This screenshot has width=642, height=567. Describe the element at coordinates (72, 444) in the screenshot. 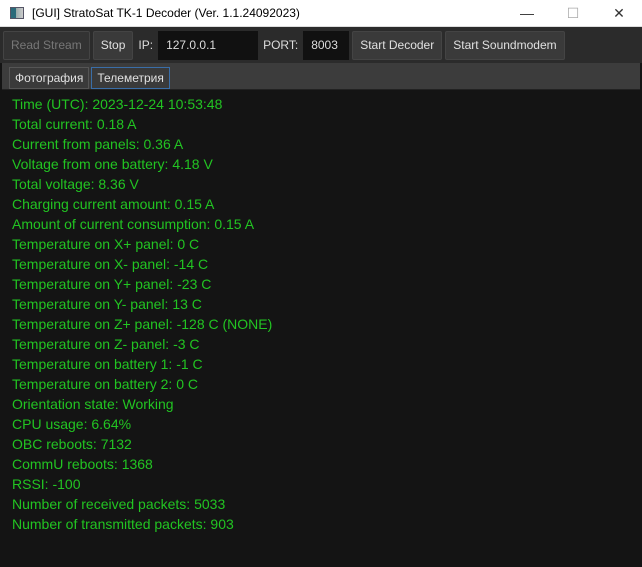

I see `telemetry-line: OBC reboots: 7132` at that location.